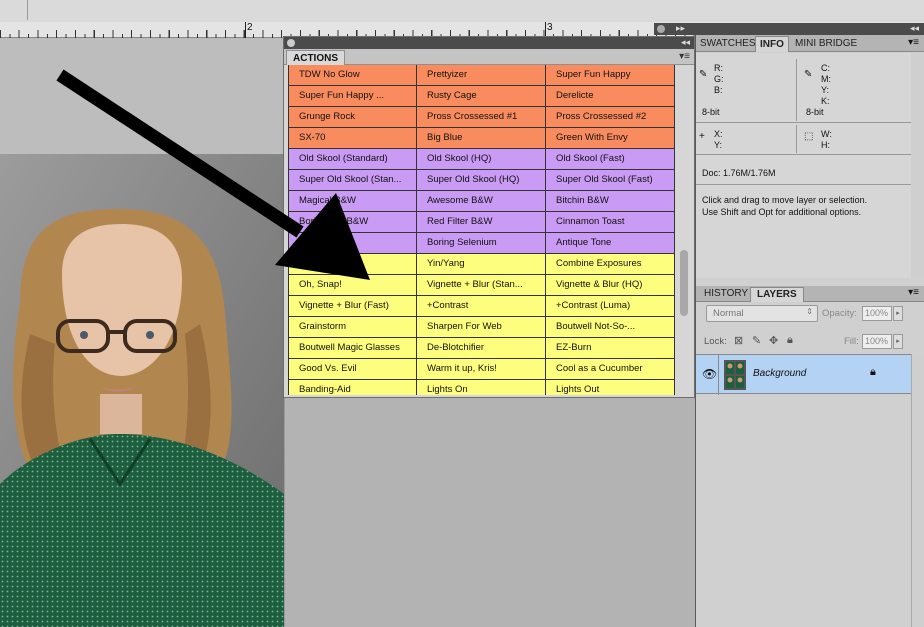 This screenshot has height=627, width=924. Describe the element at coordinates (773, 340) in the screenshot. I see `lock-position-icon: ✥` at that location.